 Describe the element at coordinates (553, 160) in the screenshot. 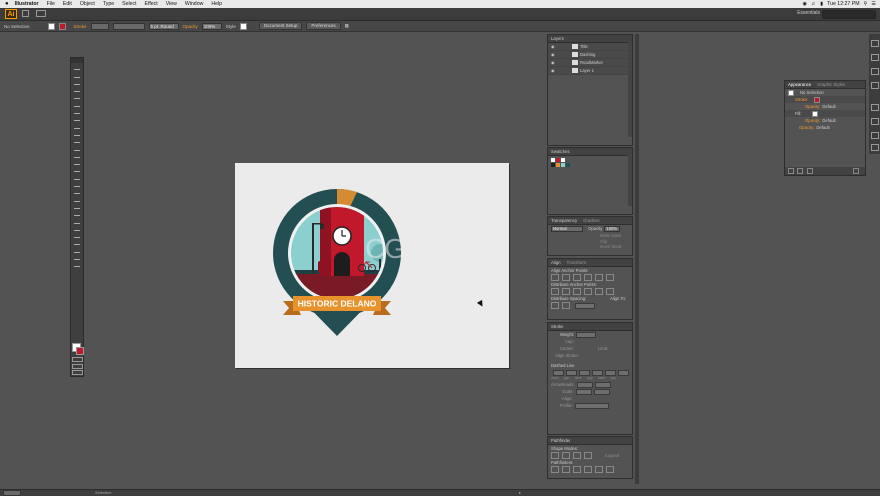

I see `swatch-none` at that location.